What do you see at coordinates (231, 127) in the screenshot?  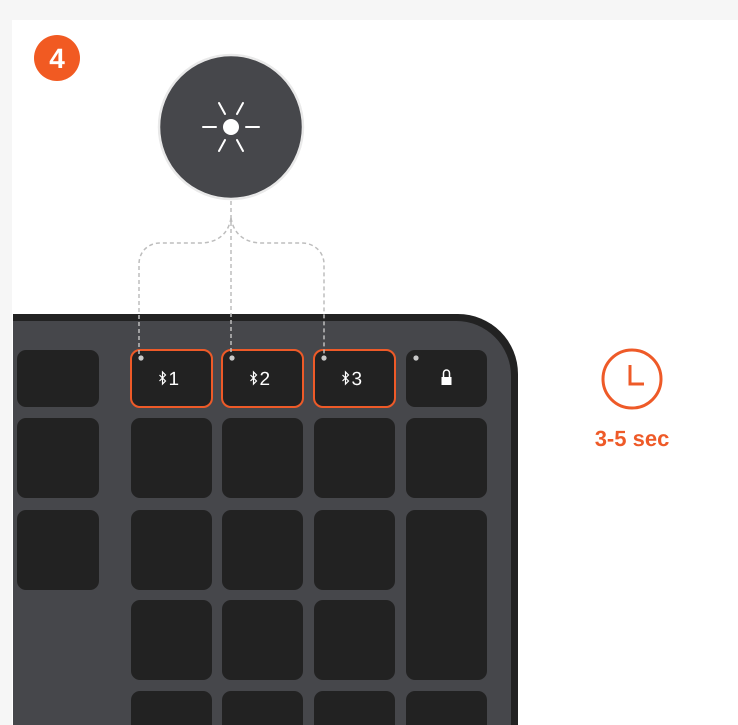 I see `sun-icon` at bounding box center [231, 127].